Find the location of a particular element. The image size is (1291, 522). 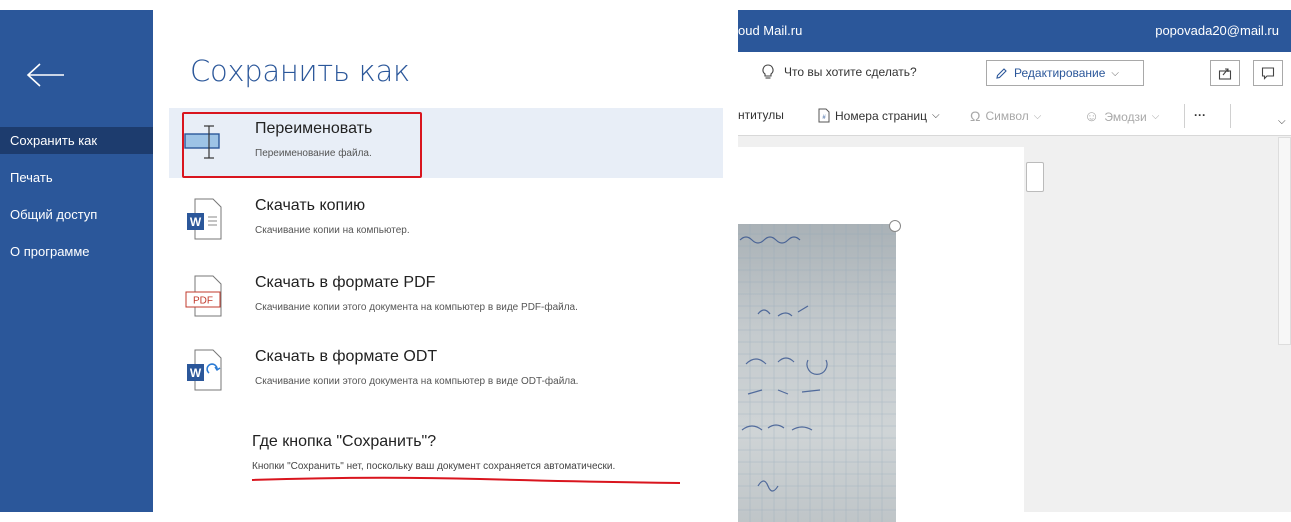

user-email: popovada20@mail.ru is located at coordinates (1217, 30).